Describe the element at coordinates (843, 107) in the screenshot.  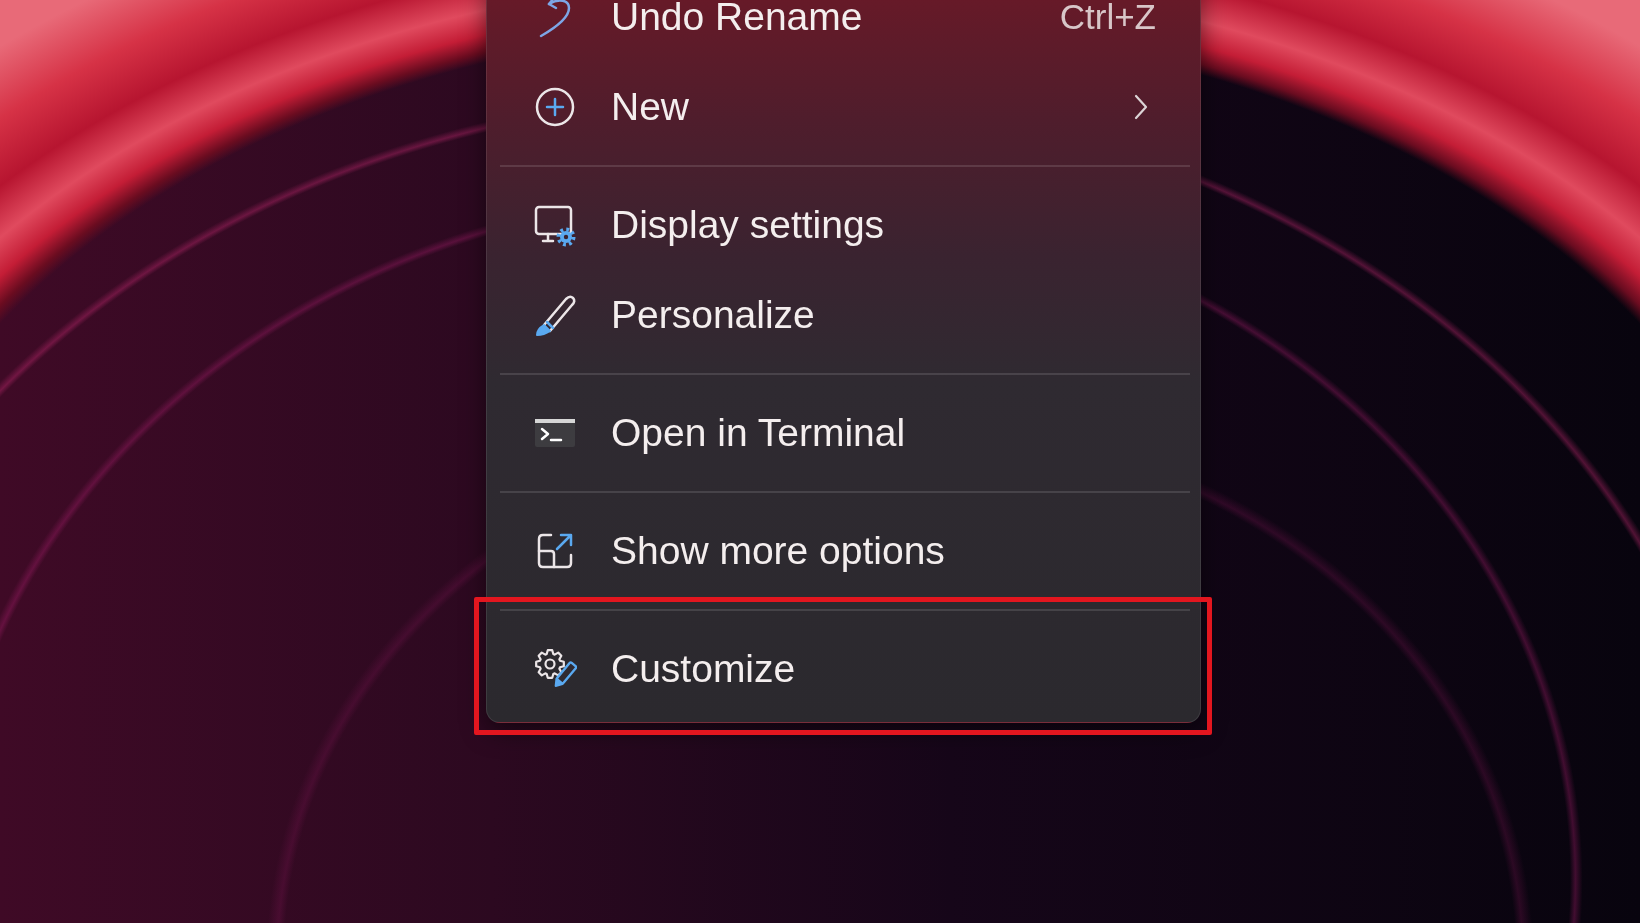
I see `menu-item: New` at that location.